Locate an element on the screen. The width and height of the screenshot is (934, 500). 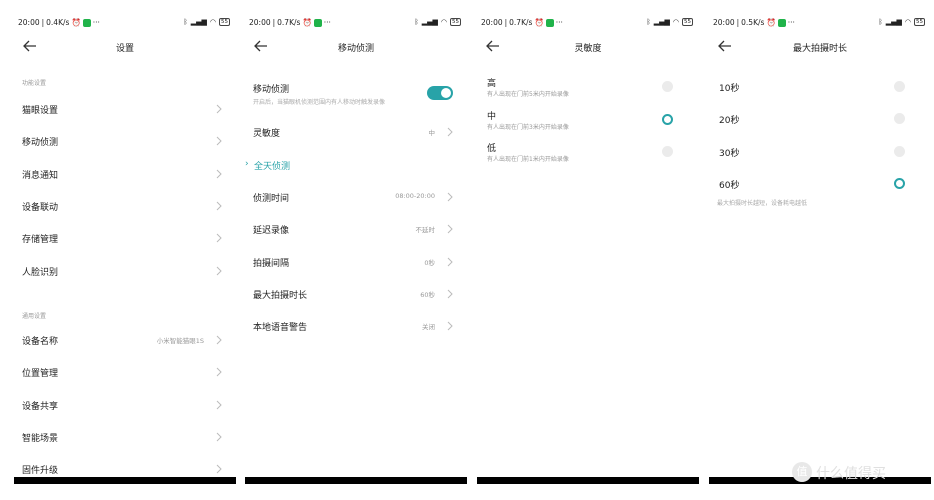
duration-option-label: 10秒 is located at coordinates (729, 87).